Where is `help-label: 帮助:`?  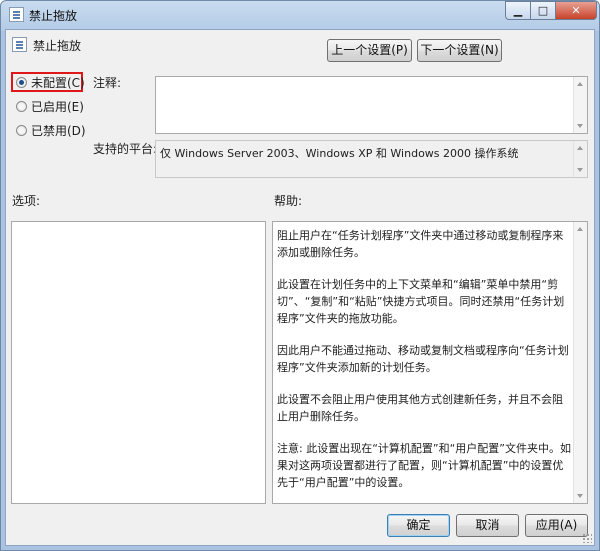 help-label: 帮助: is located at coordinates (288, 201).